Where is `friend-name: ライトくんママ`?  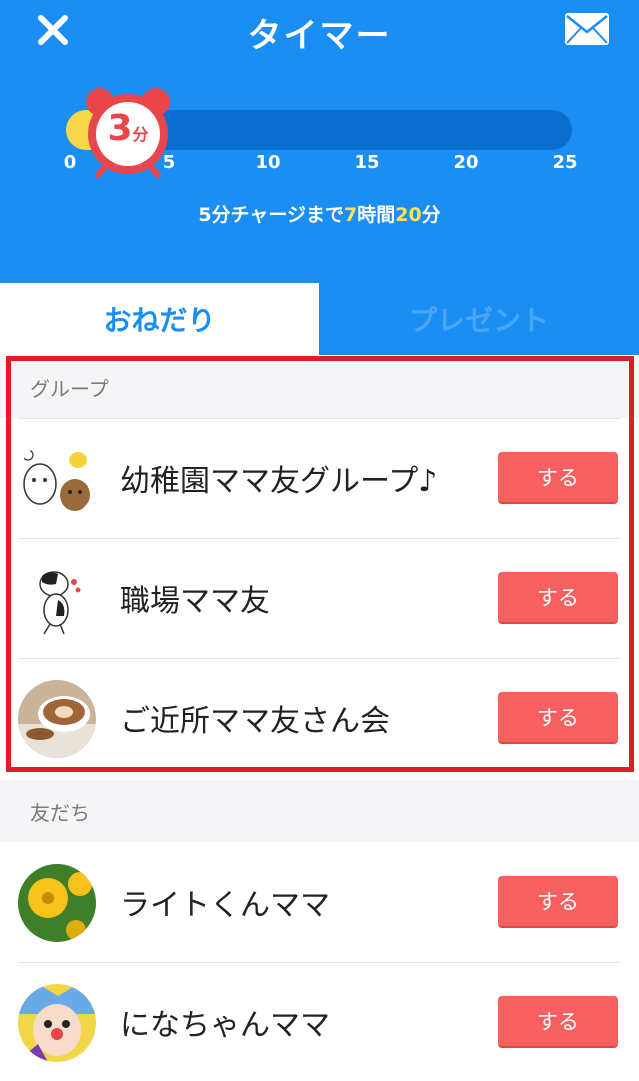 friend-name: ライトくんママ is located at coordinates (225, 905).